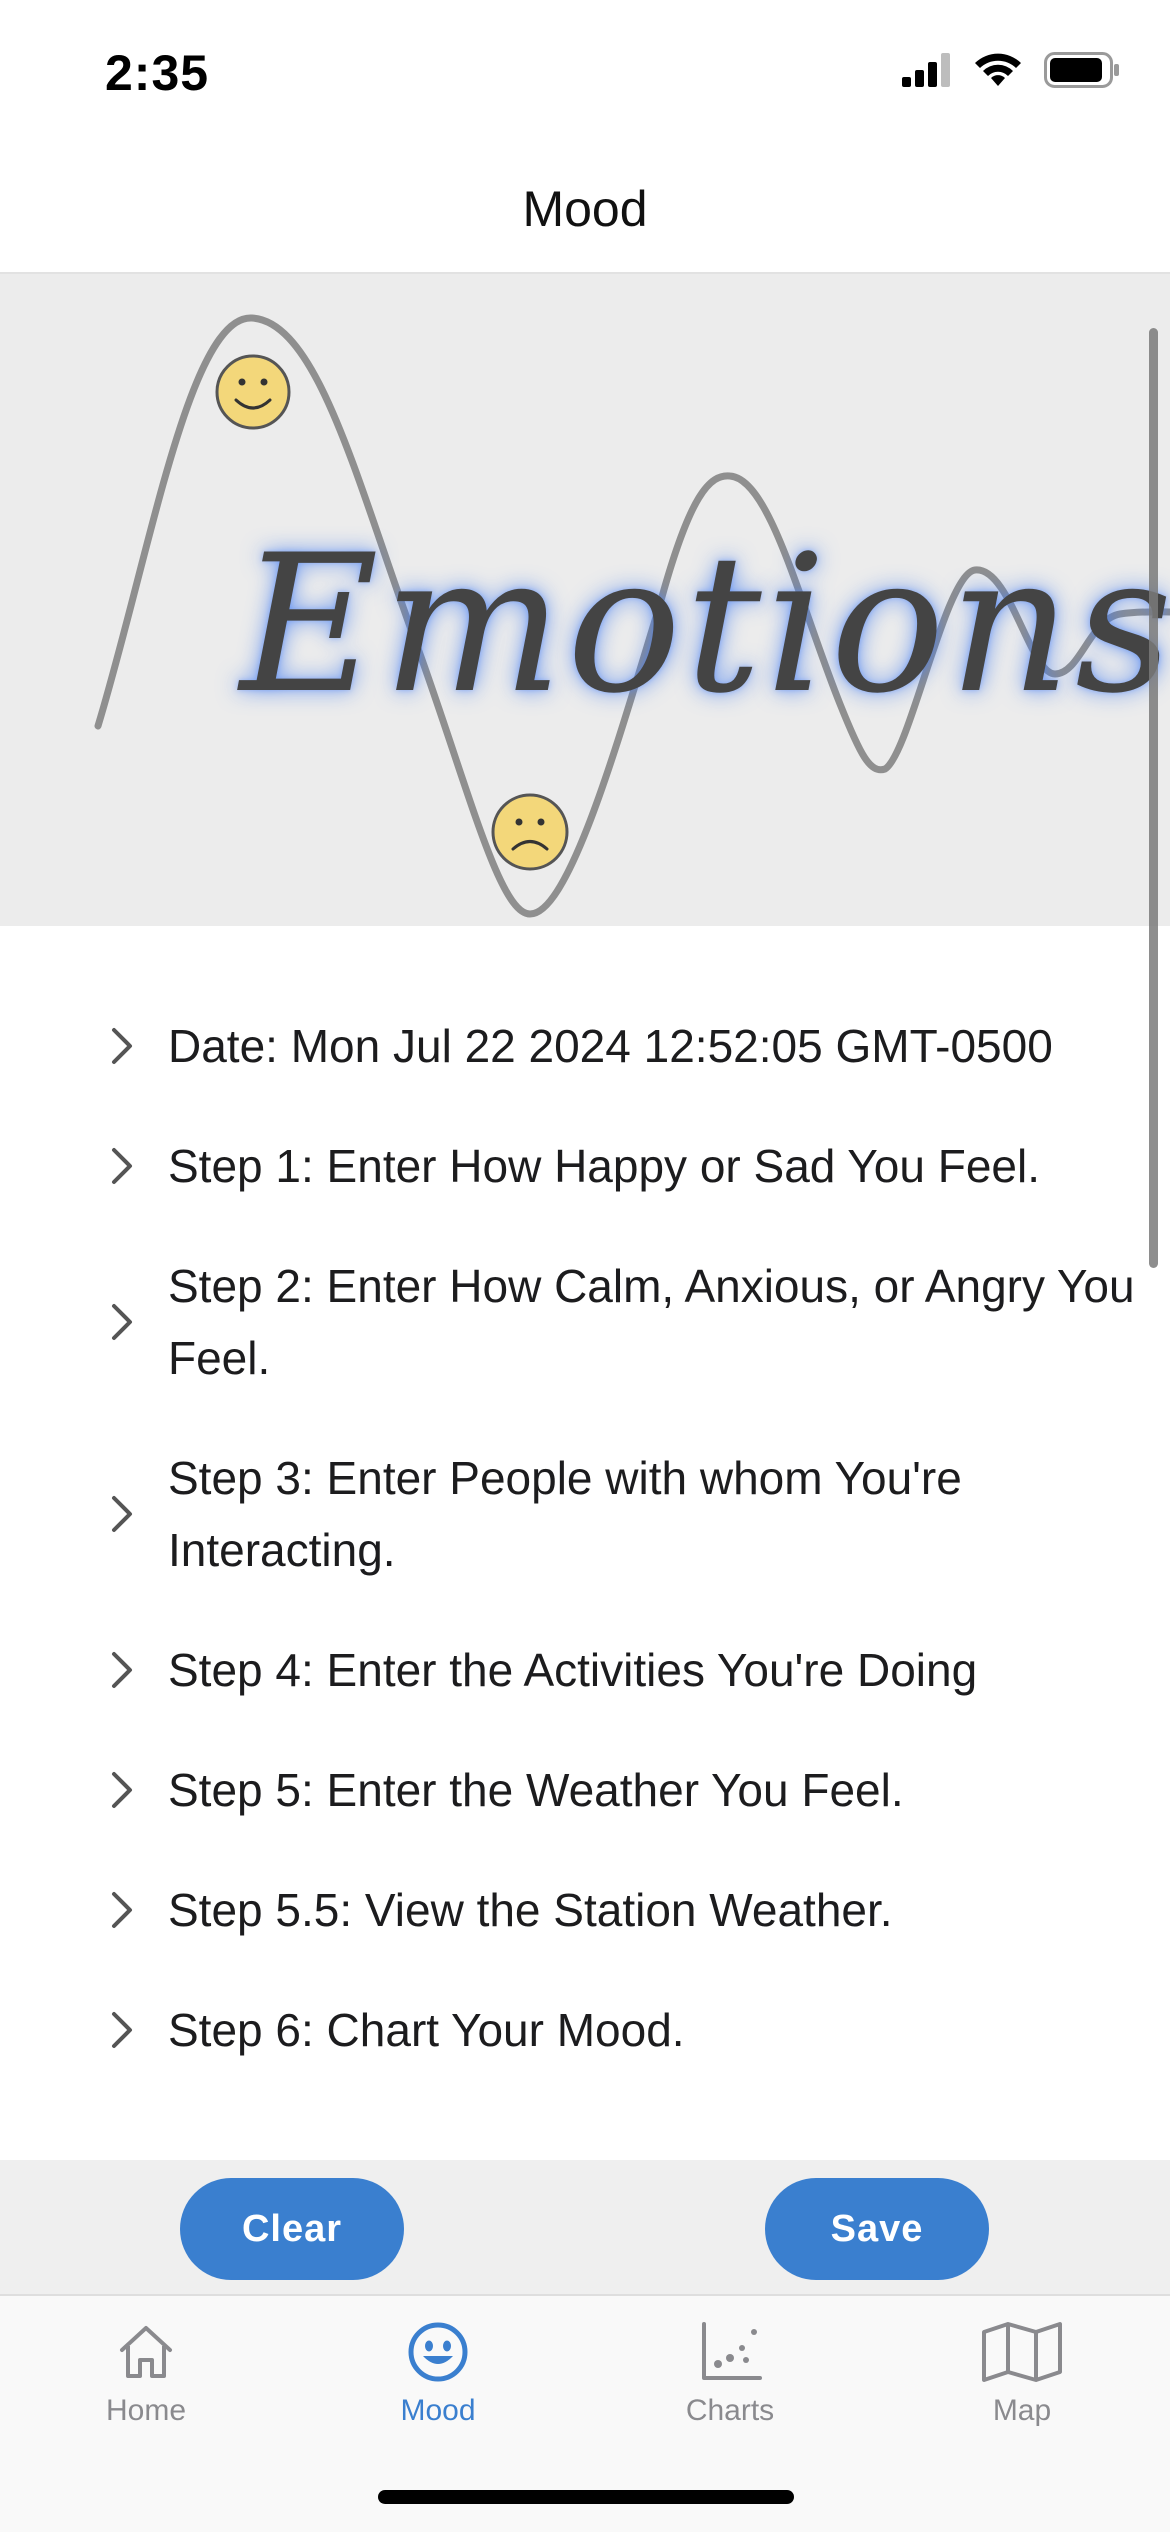  I want to click on cellular-signal-icon, so click(926, 70).